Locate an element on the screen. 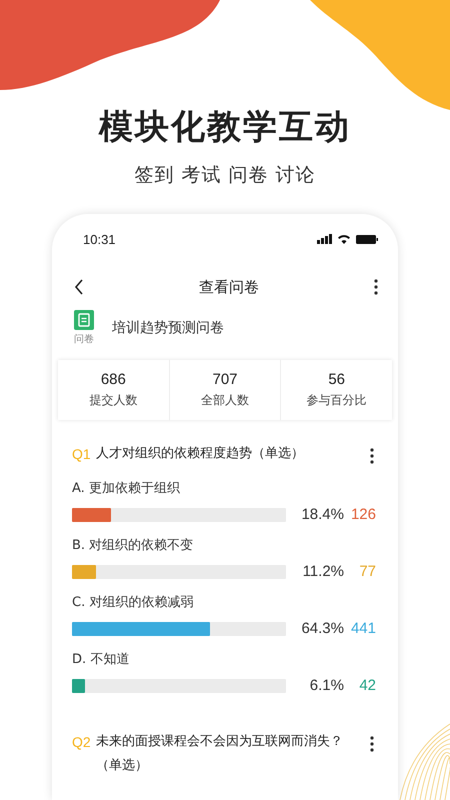 The image size is (450, 800). wifi-icon is located at coordinates (344, 239).